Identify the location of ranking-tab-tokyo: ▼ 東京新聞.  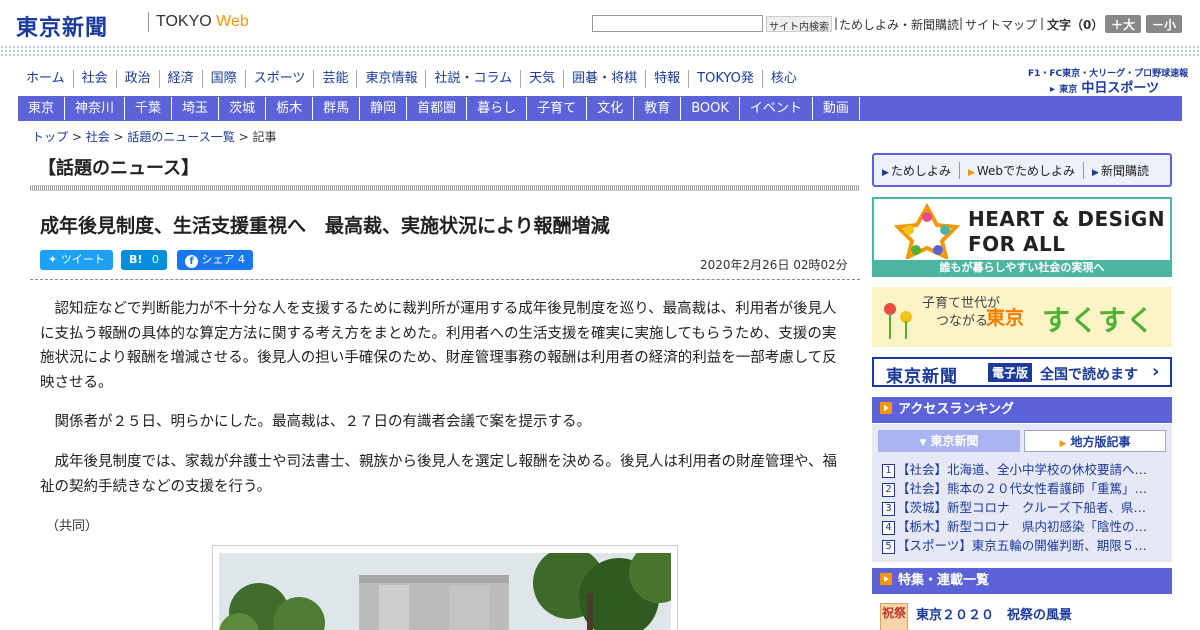
(949, 441).